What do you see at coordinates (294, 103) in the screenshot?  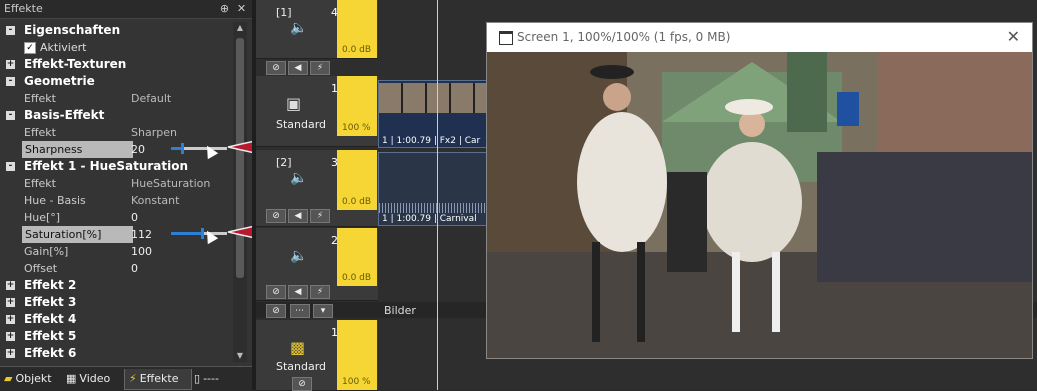 I see `video-track-icon: ▣` at bounding box center [294, 103].